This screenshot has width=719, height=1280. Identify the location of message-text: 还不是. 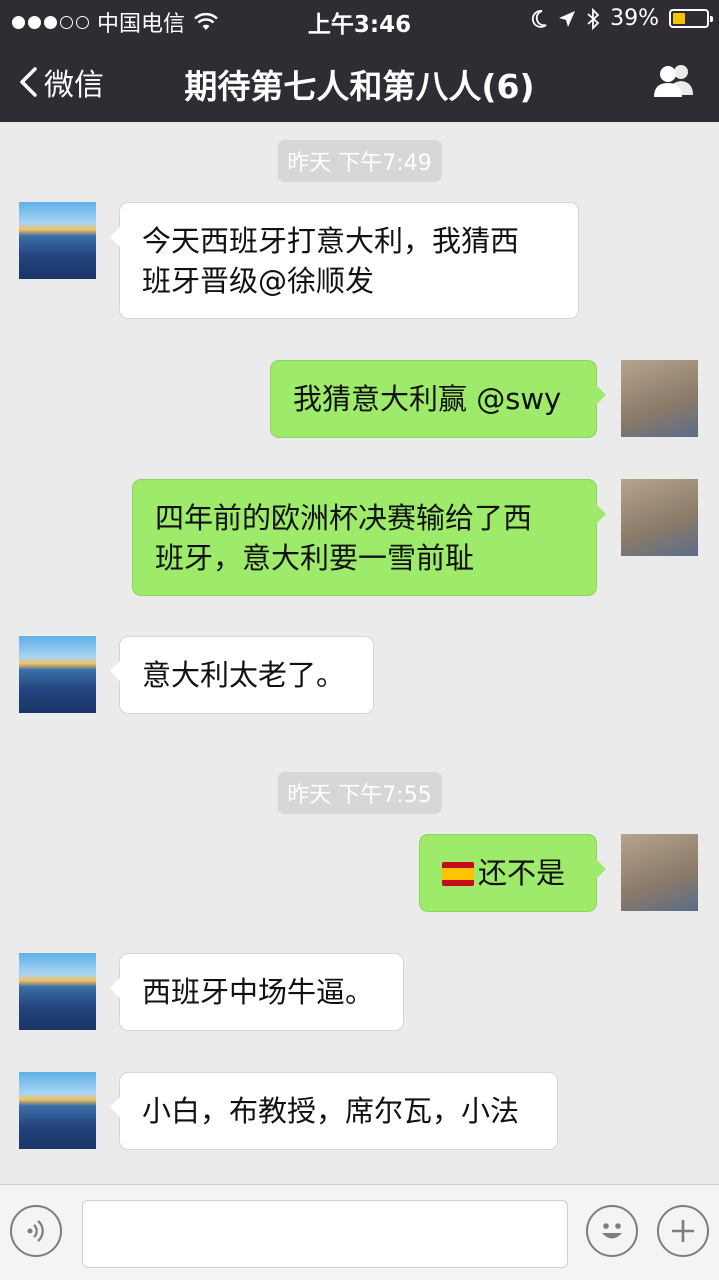
(522, 873).